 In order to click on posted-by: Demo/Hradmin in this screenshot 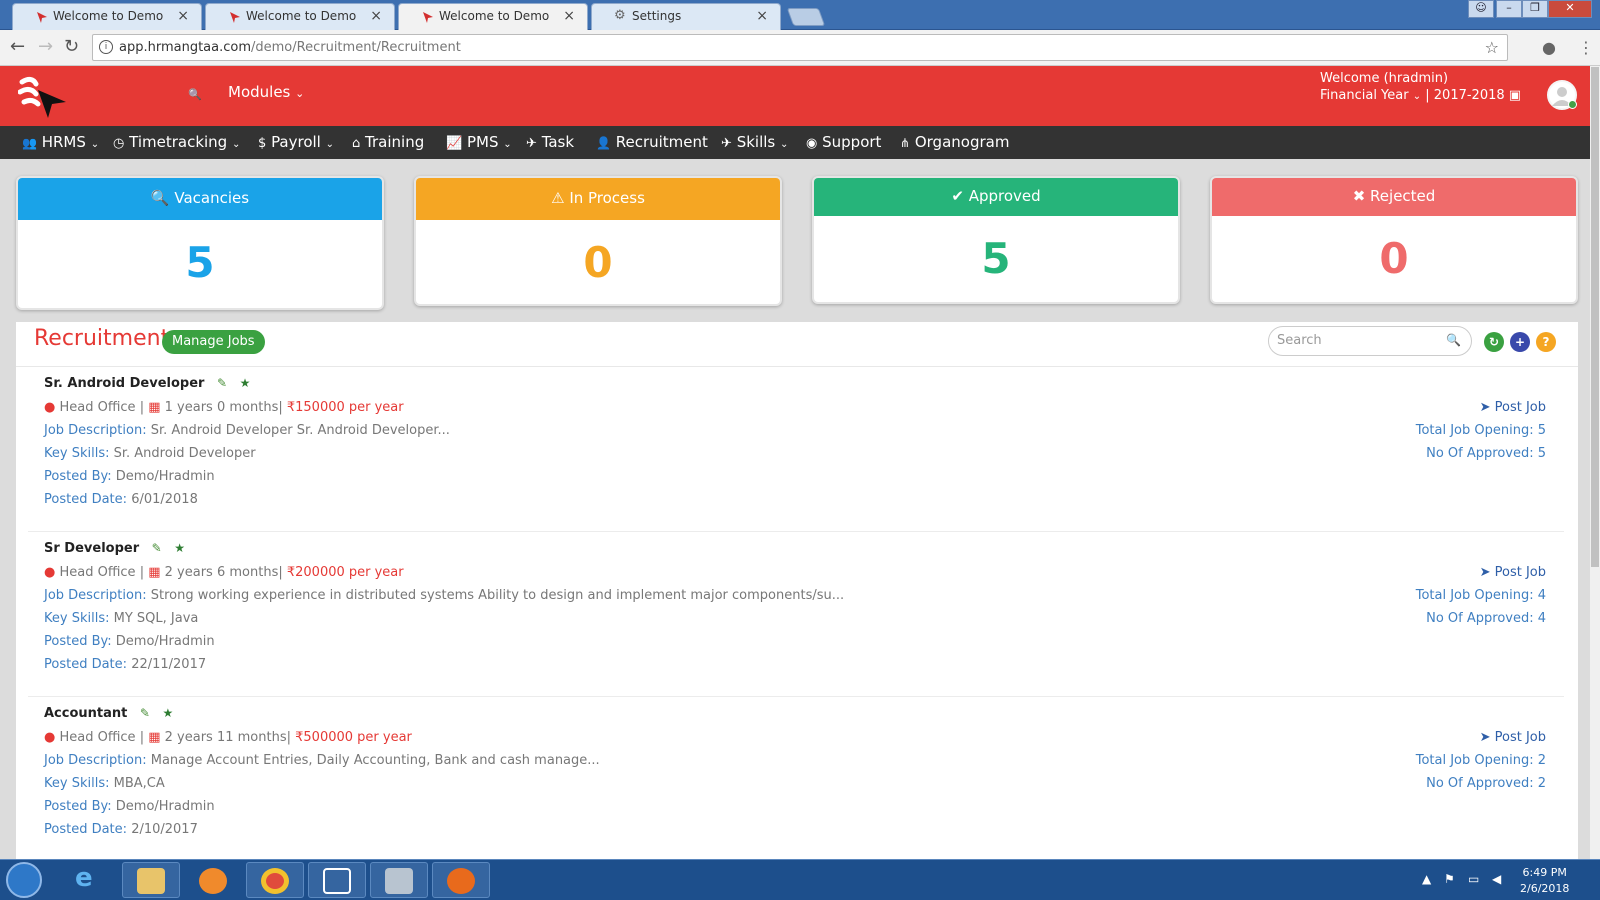, I will do `click(165, 806)`.